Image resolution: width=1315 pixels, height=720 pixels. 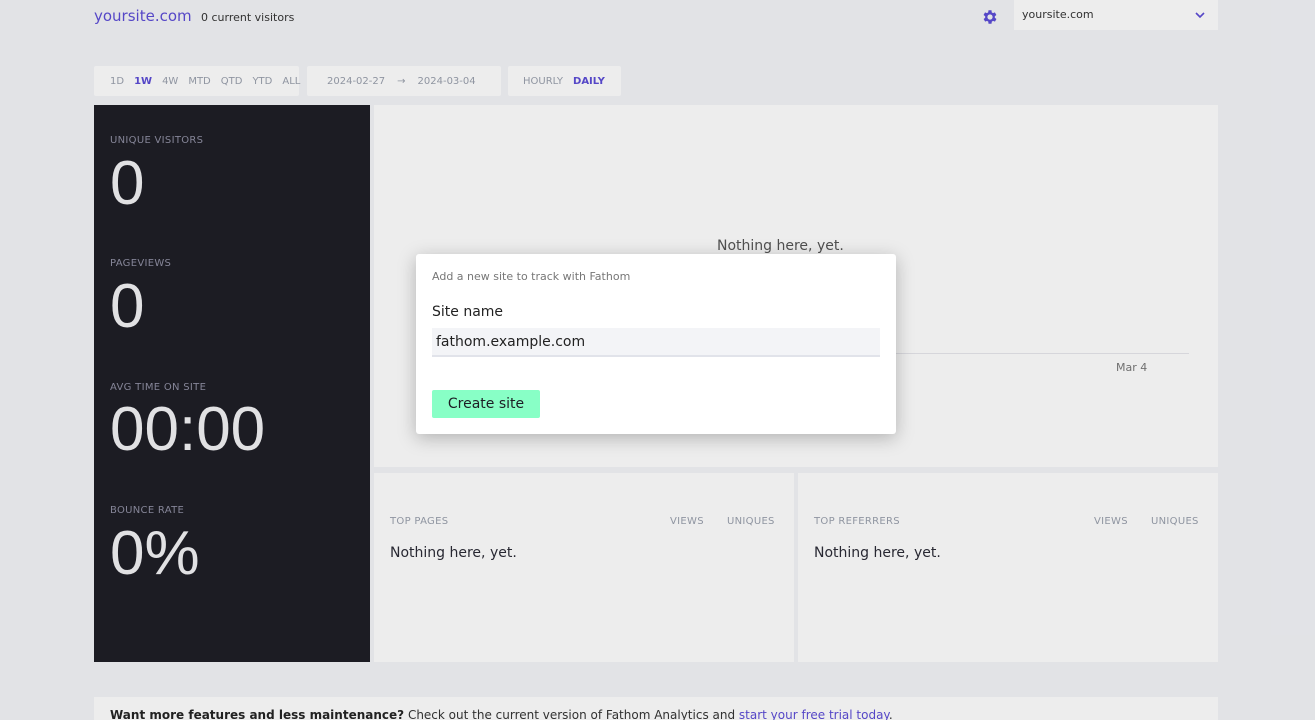 What do you see at coordinates (531, 276) in the screenshot?
I see `modal-heading: Add a new site to track with Fathom` at bounding box center [531, 276].